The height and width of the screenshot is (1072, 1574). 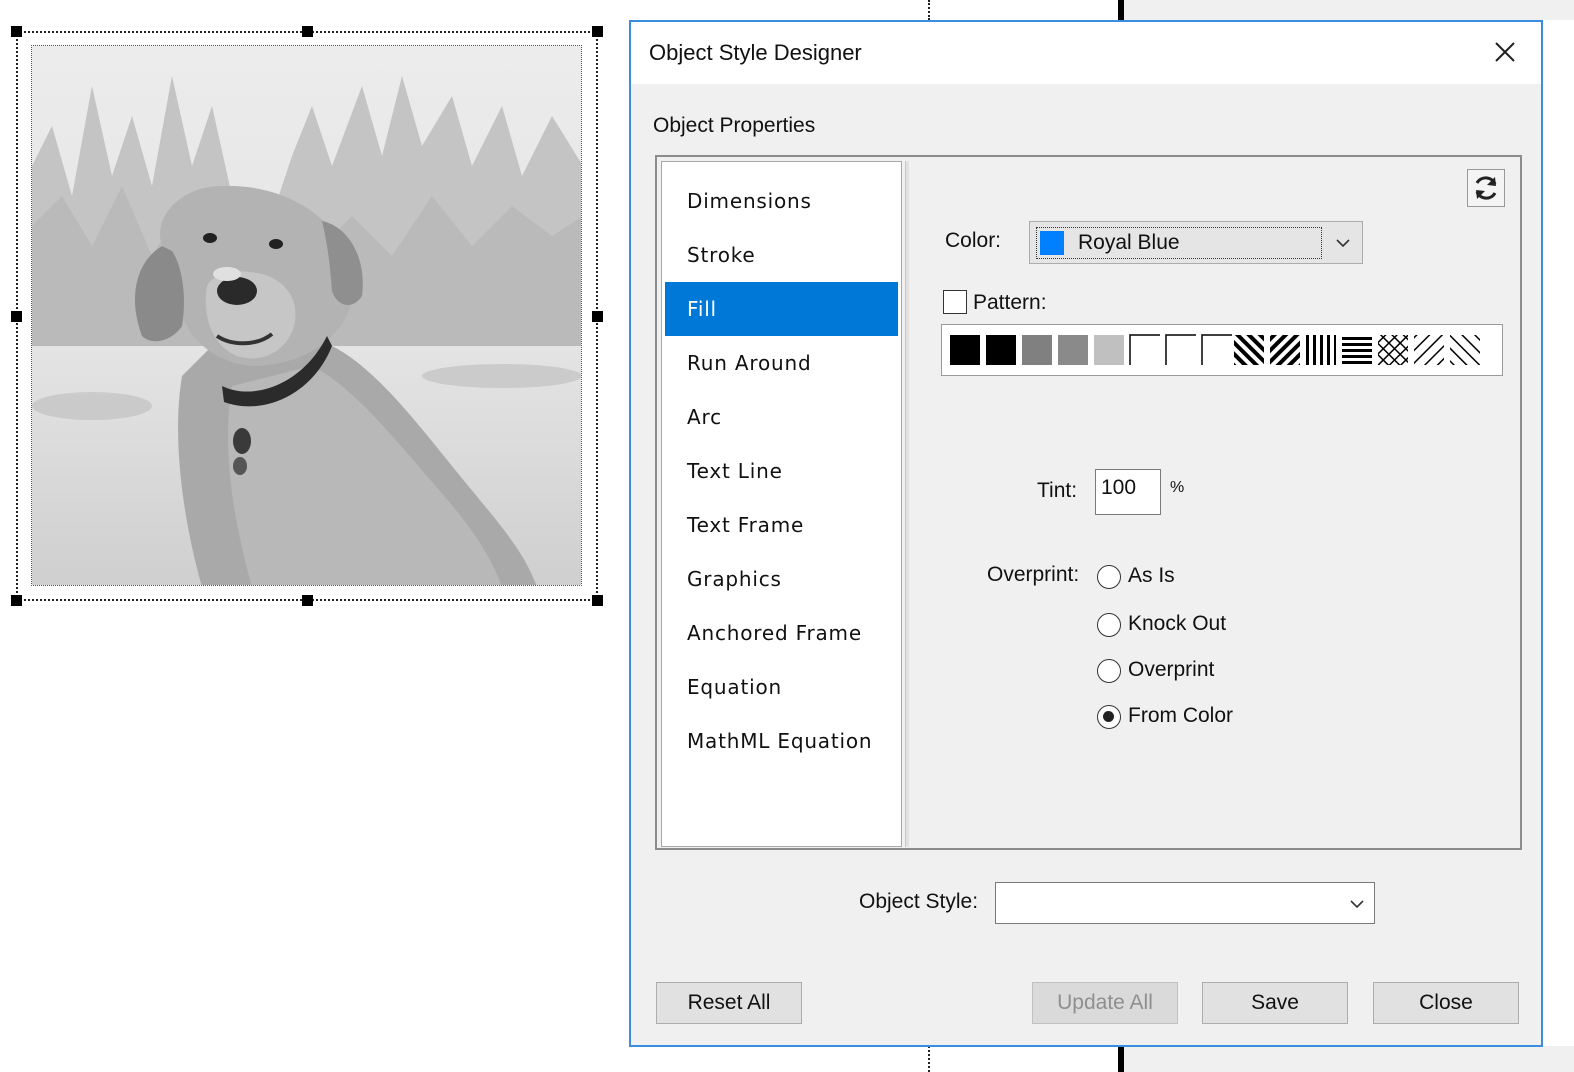 What do you see at coordinates (1275, 1003) in the screenshot?
I see `save-button: Save` at bounding box center [1275, 1003].